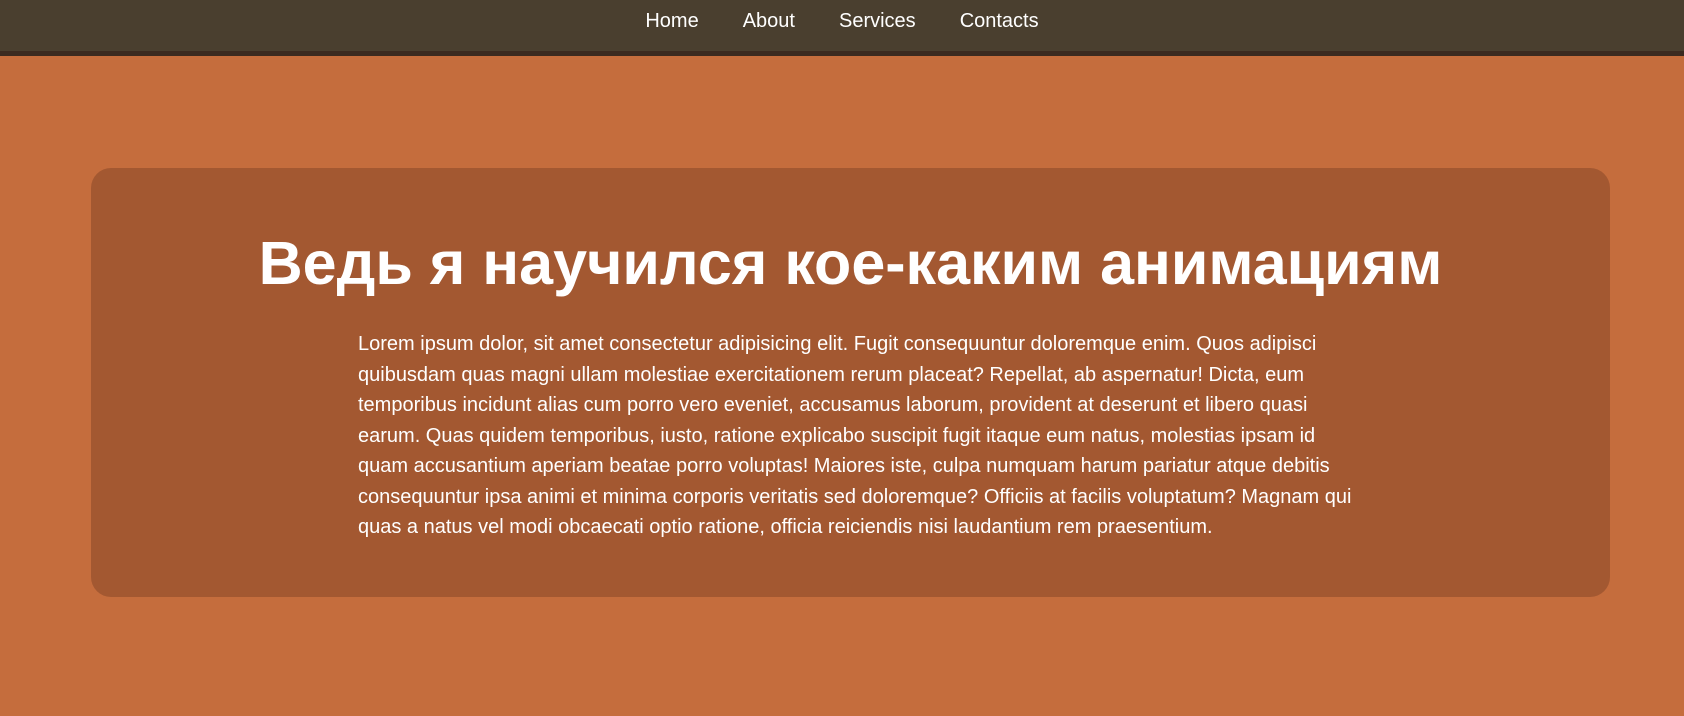  Describe the element at coordinates (671, 21) in the screenshot. I see `nav-link-home: Home` at that location.